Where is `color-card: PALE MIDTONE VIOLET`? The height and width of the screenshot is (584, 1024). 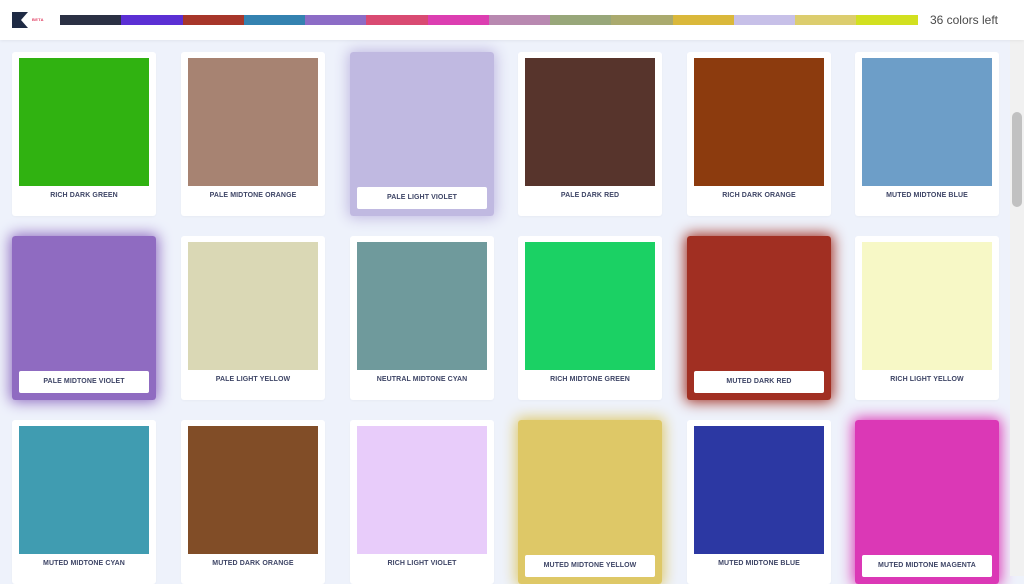
color-card: PALE MIDTONE VIOLET is located at coordinates (84, 318).